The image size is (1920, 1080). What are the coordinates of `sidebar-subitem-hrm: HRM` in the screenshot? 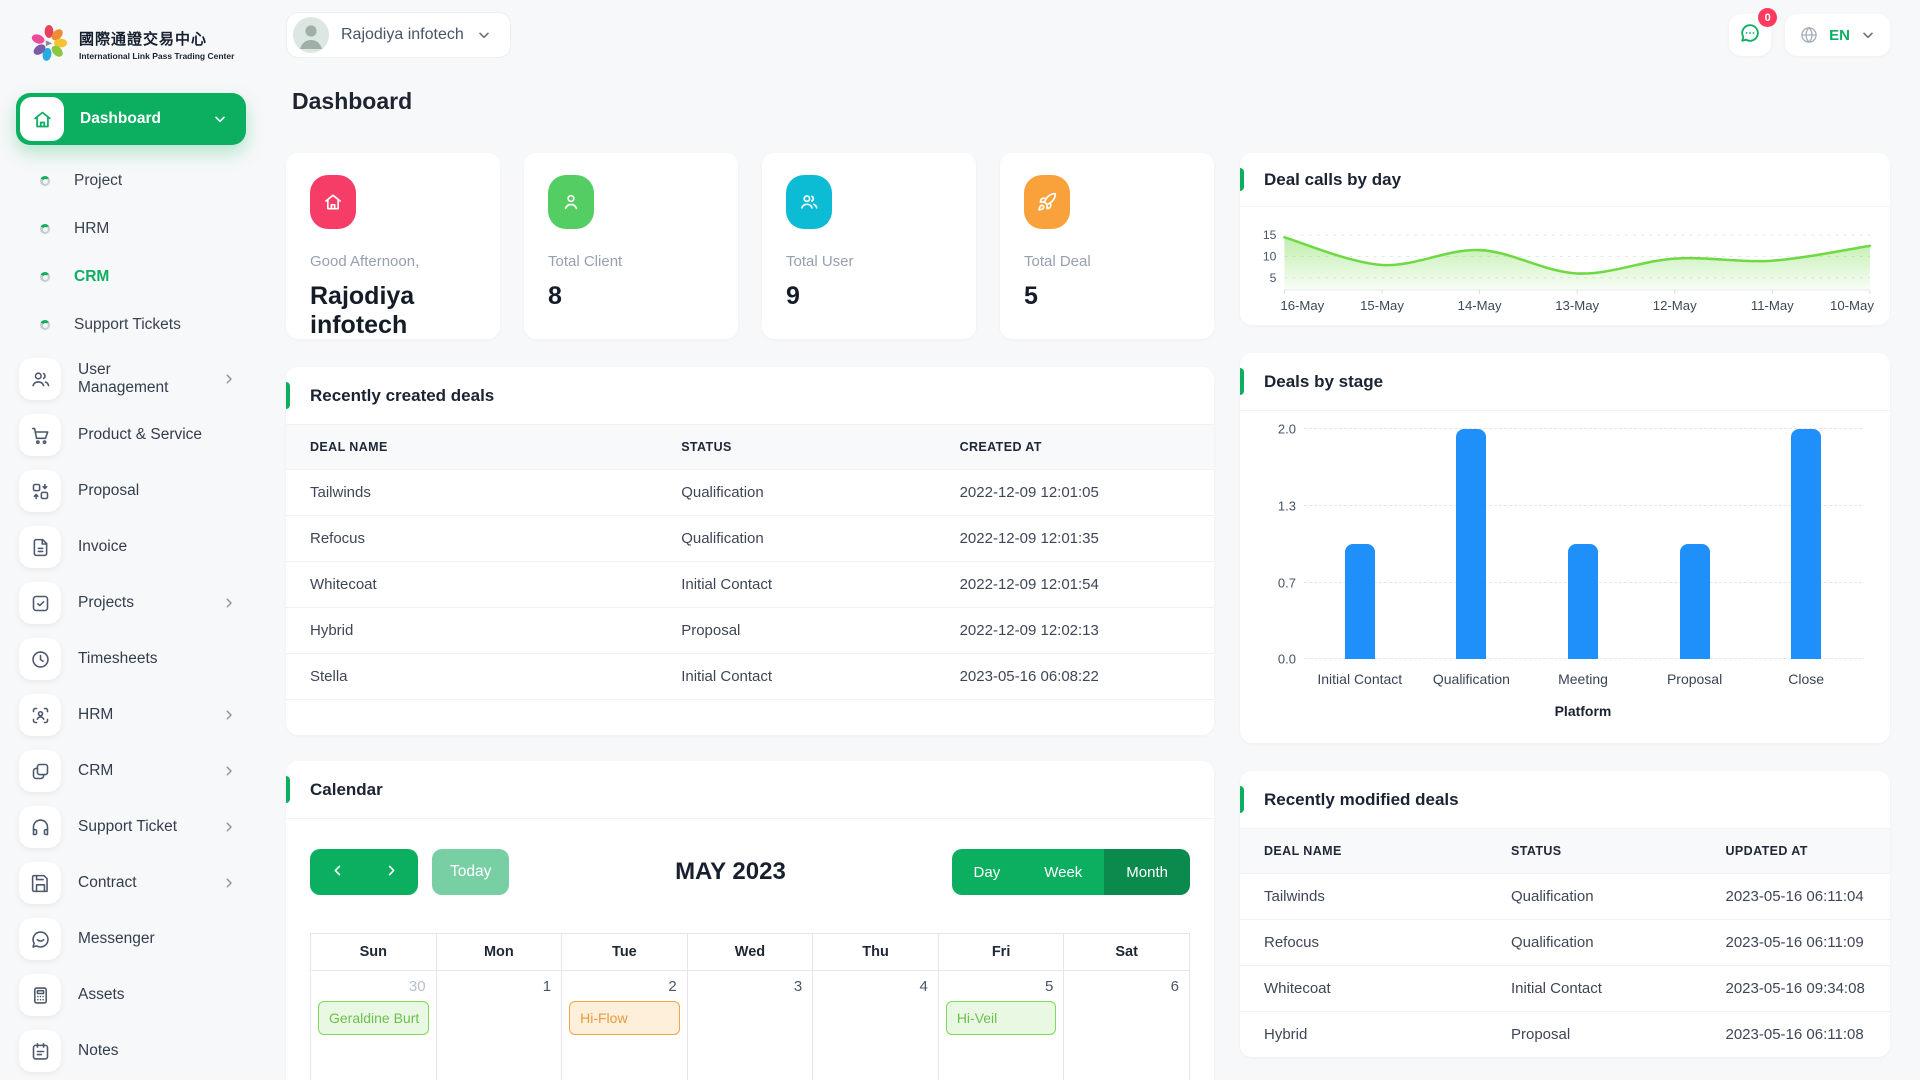 It's located at (131, 229).